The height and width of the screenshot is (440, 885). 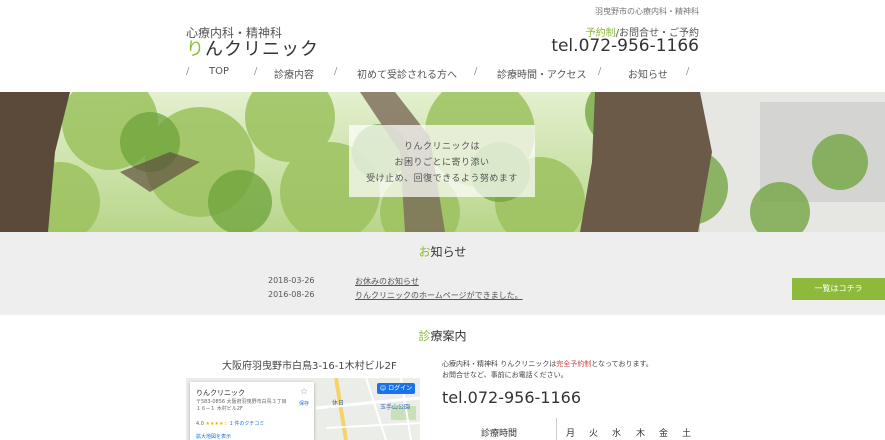 I want to click on news-heading-accent: お, so click(x=424, y=252).